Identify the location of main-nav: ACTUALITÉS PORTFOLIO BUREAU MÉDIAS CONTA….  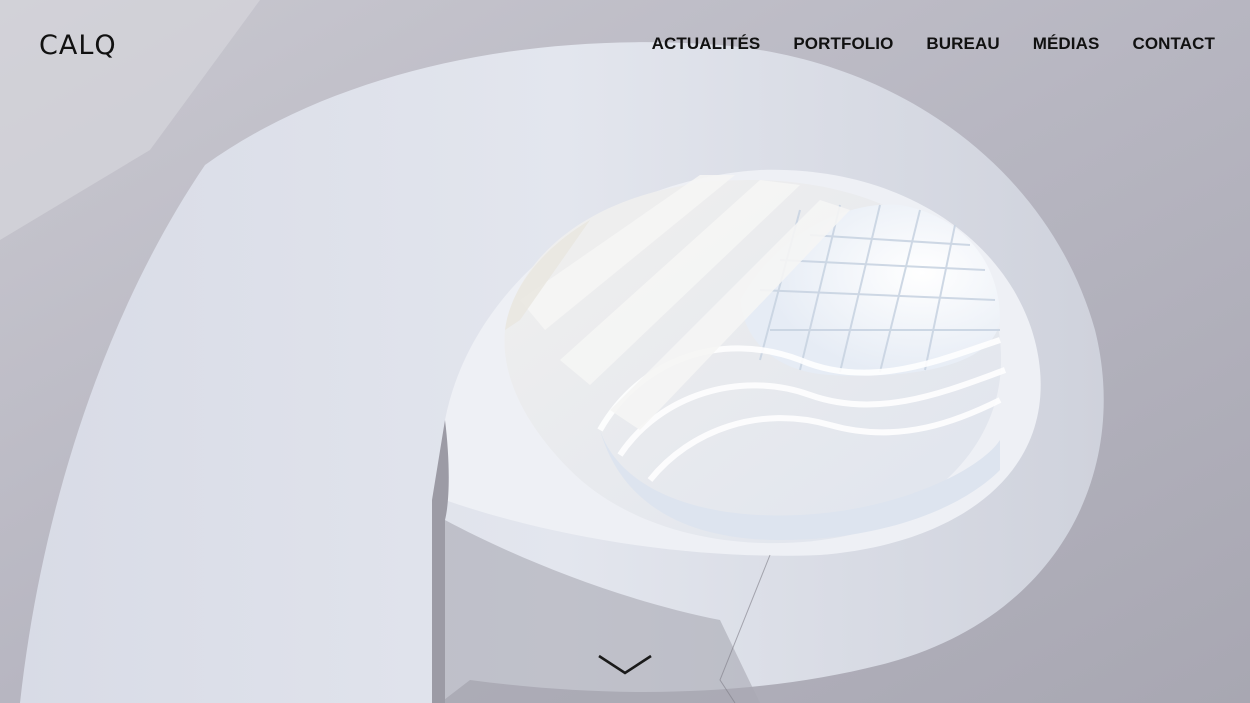
(933, 44).